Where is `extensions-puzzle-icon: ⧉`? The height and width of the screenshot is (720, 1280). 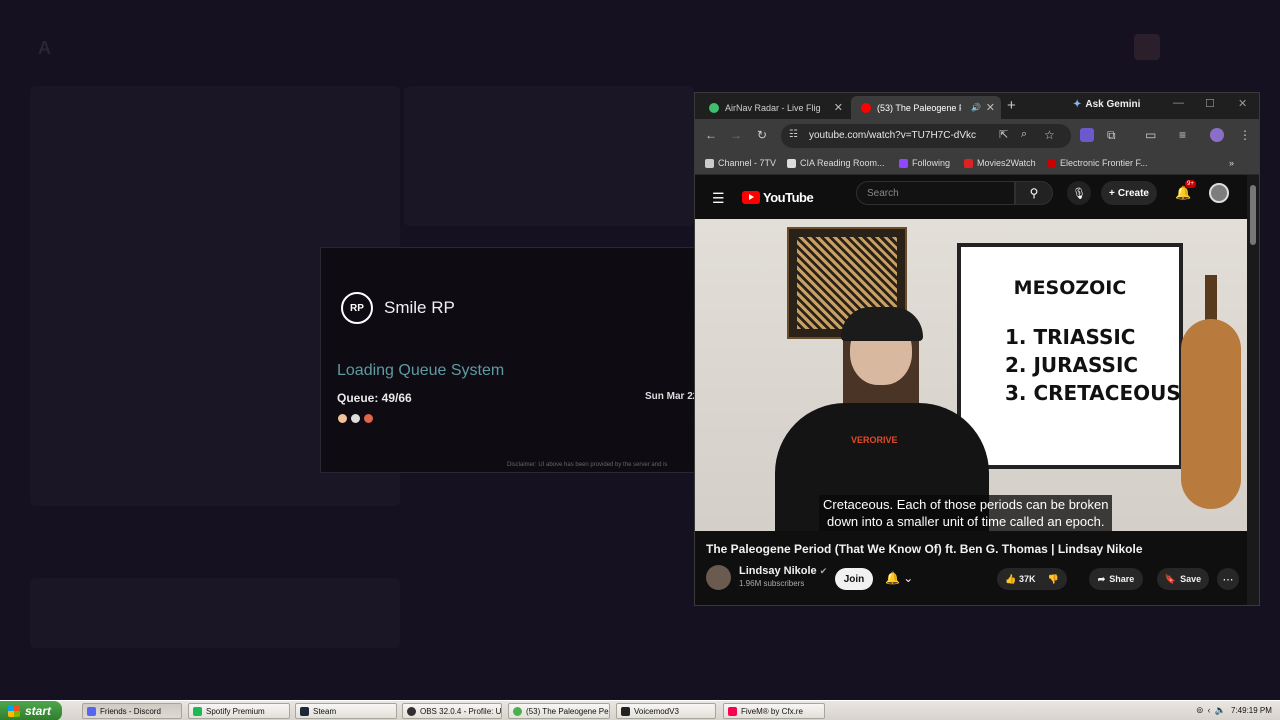
extensions-puzzle-icon: ⧉ is located at coordinates (1111, 135).